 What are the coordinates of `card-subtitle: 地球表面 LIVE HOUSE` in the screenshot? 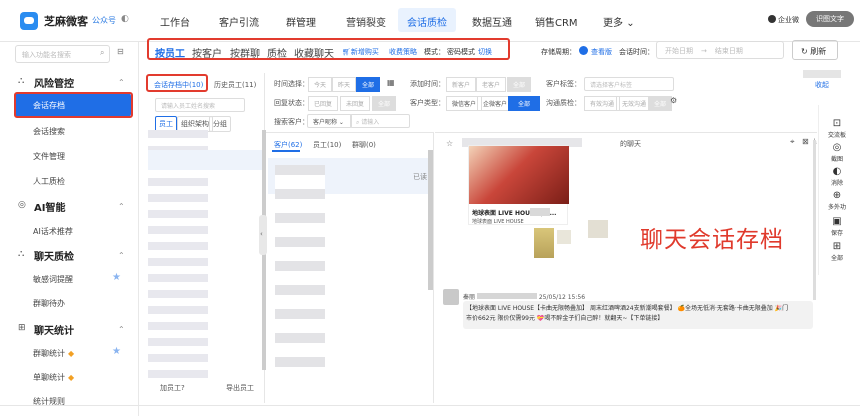 It's located at (498, 222).